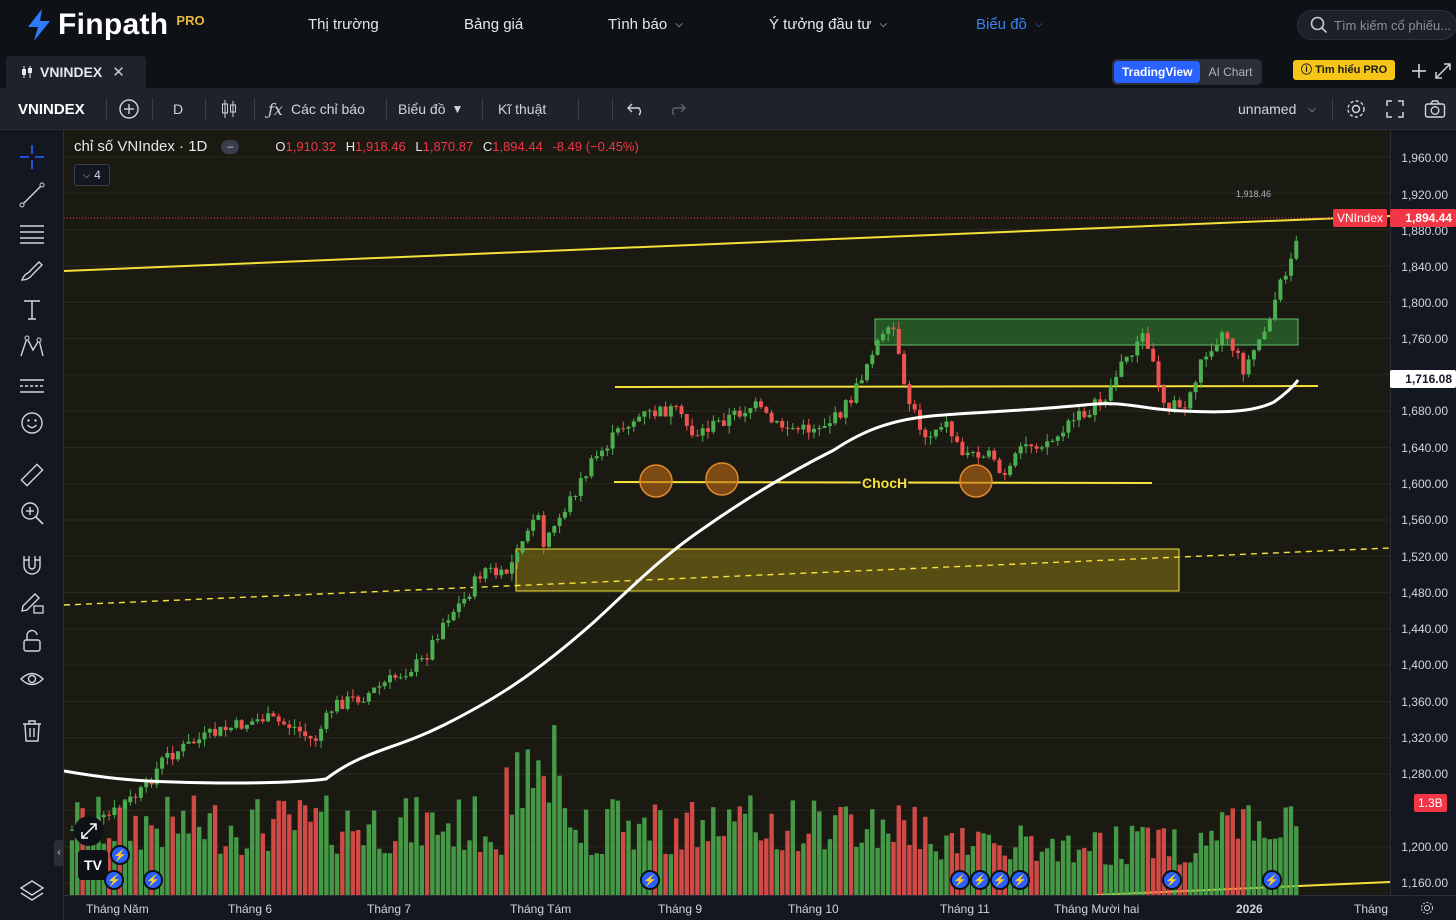 The image size is (1456, 920). Describe the element at coordinates (32, 157) in the screenshot. I see `crosshair-tool` at that location.